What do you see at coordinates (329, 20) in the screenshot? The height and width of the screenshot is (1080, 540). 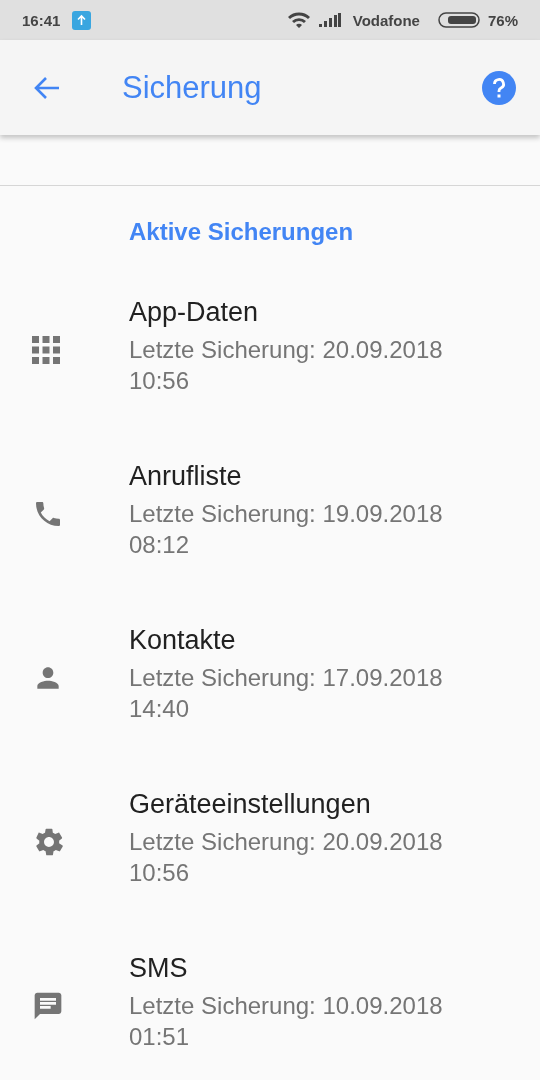 I see `signal-icon` at bounding box center [329, 20].